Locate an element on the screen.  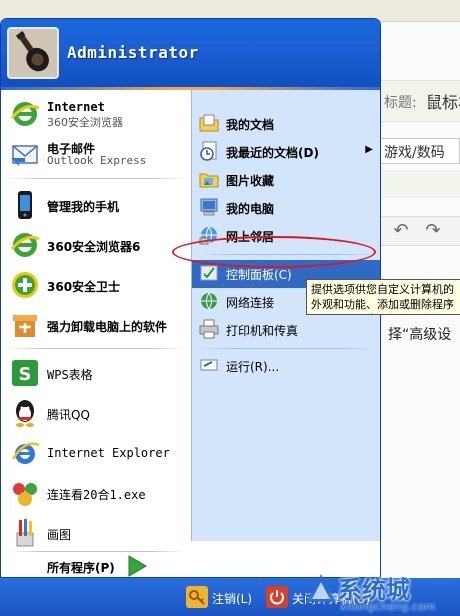
svg-text: S is located at coordinates (25, 374).